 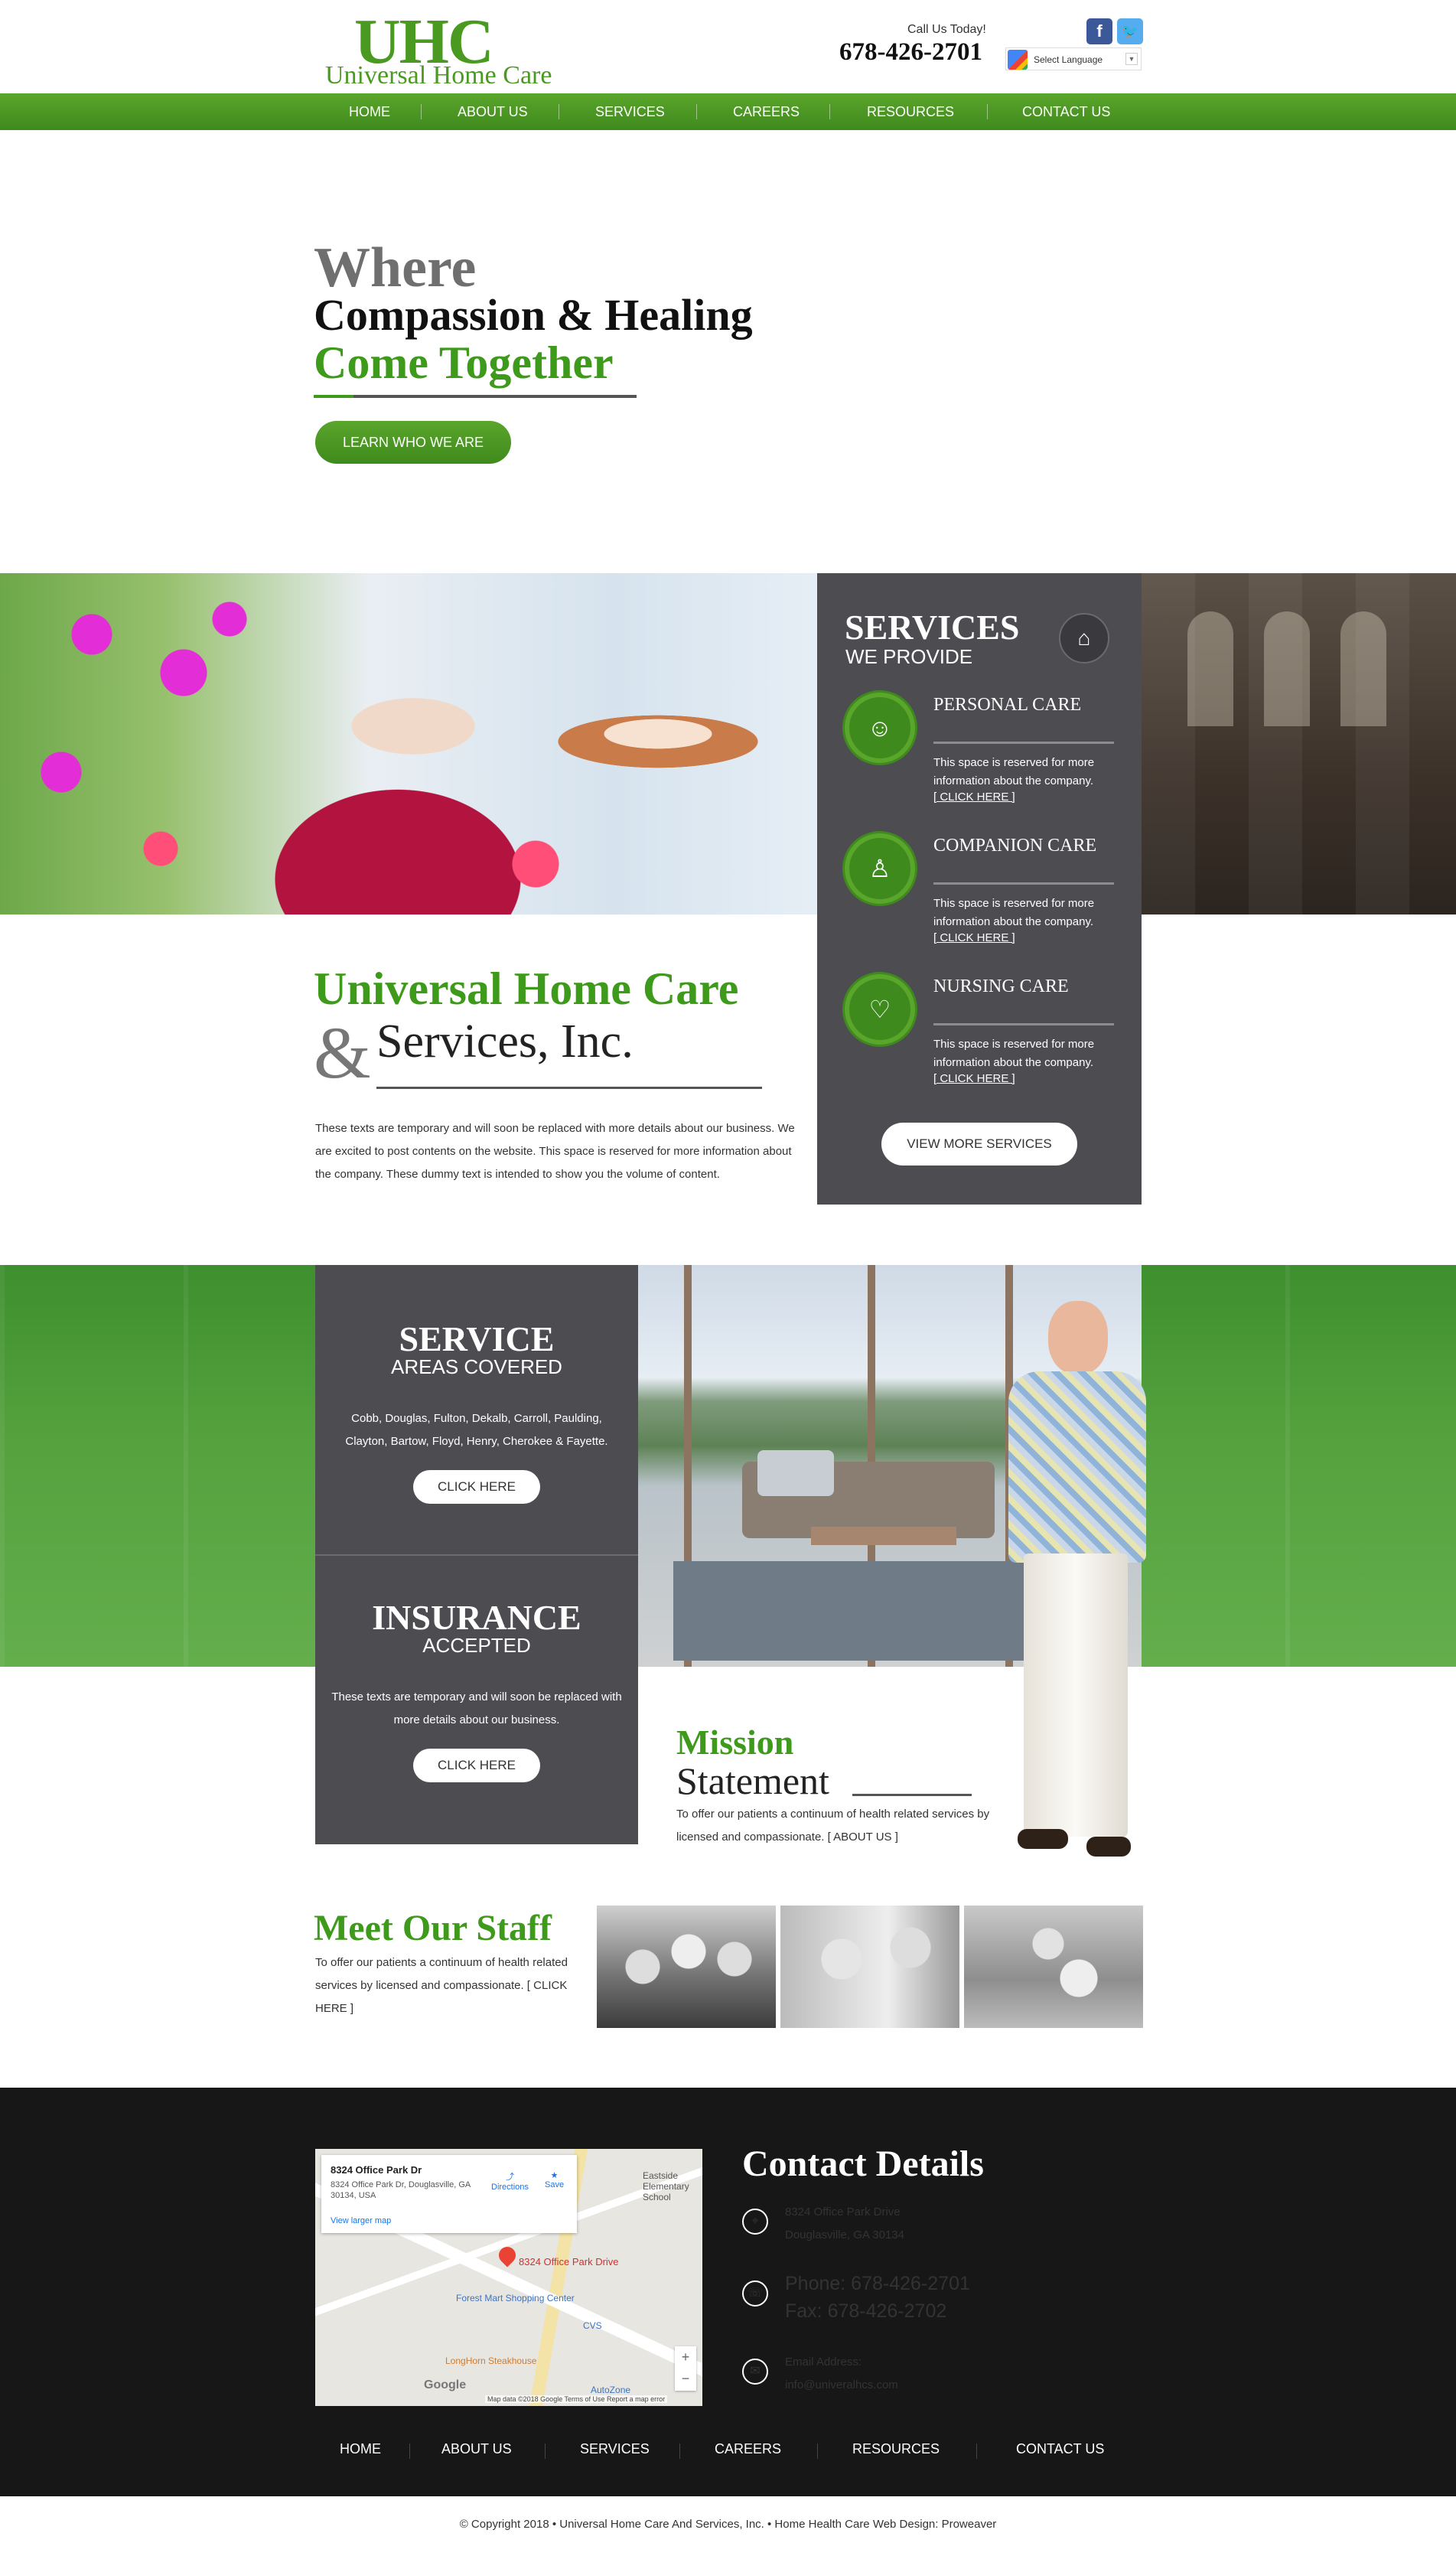 I want to click on sofa-cushion-shape, so click(x=795, y=1473).